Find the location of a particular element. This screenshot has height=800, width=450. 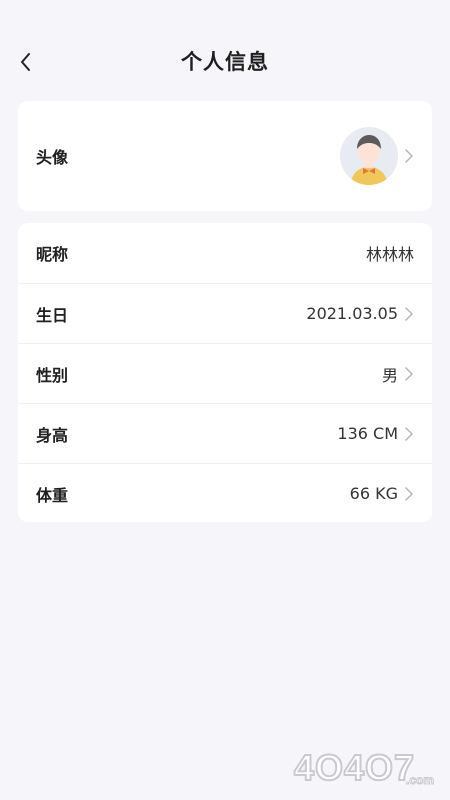

avatar-label: 头像 is located at coordinates (52, 157).